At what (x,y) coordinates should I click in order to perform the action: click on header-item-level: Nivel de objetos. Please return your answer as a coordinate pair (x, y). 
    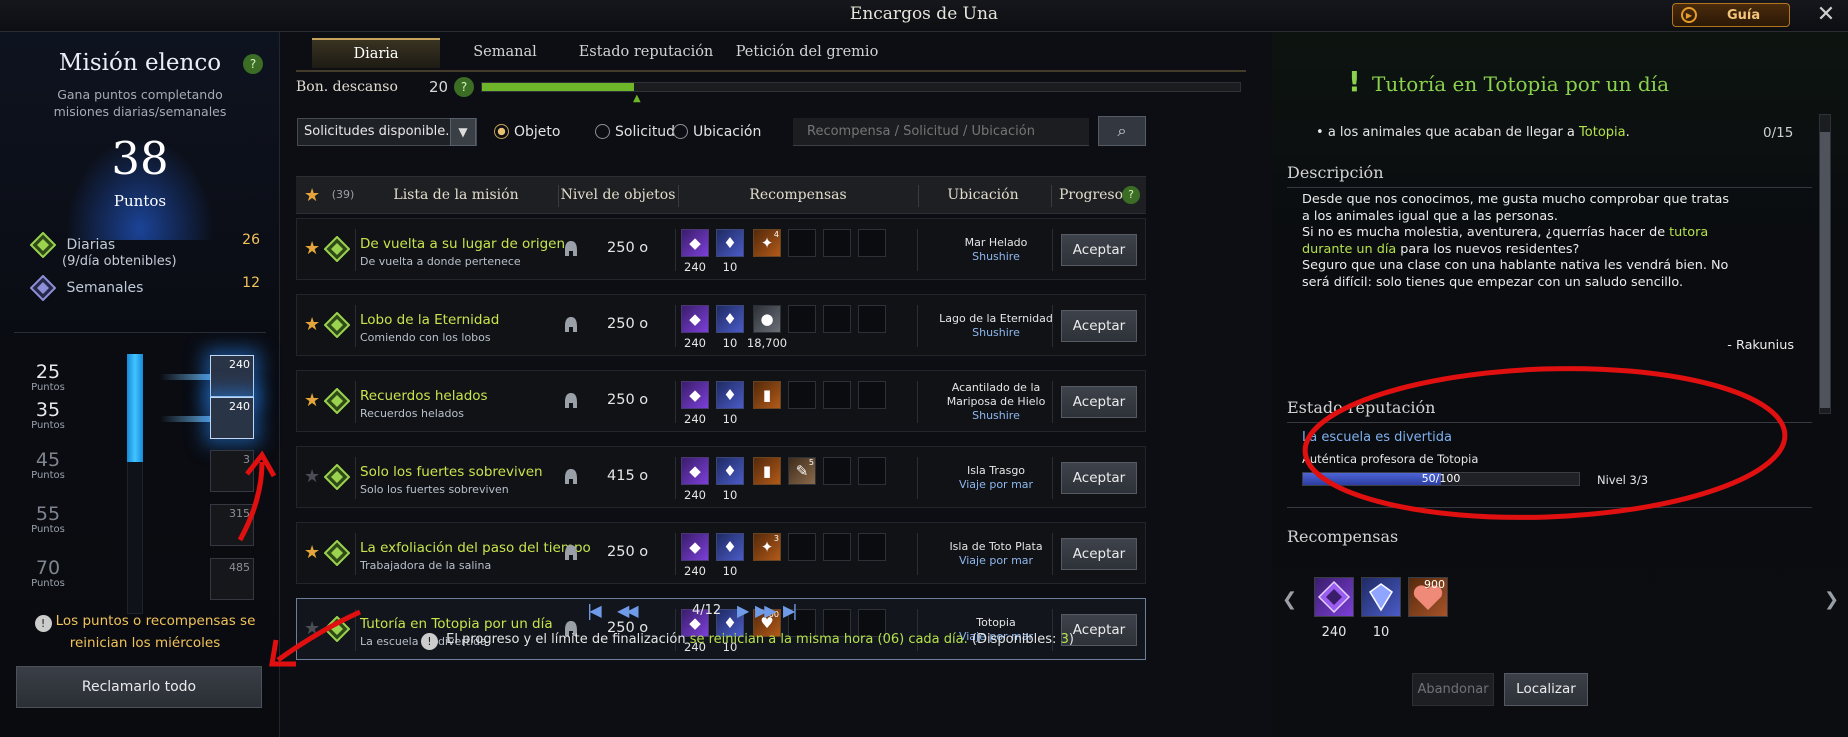
    Looking at the image, I should click on (618, 195).